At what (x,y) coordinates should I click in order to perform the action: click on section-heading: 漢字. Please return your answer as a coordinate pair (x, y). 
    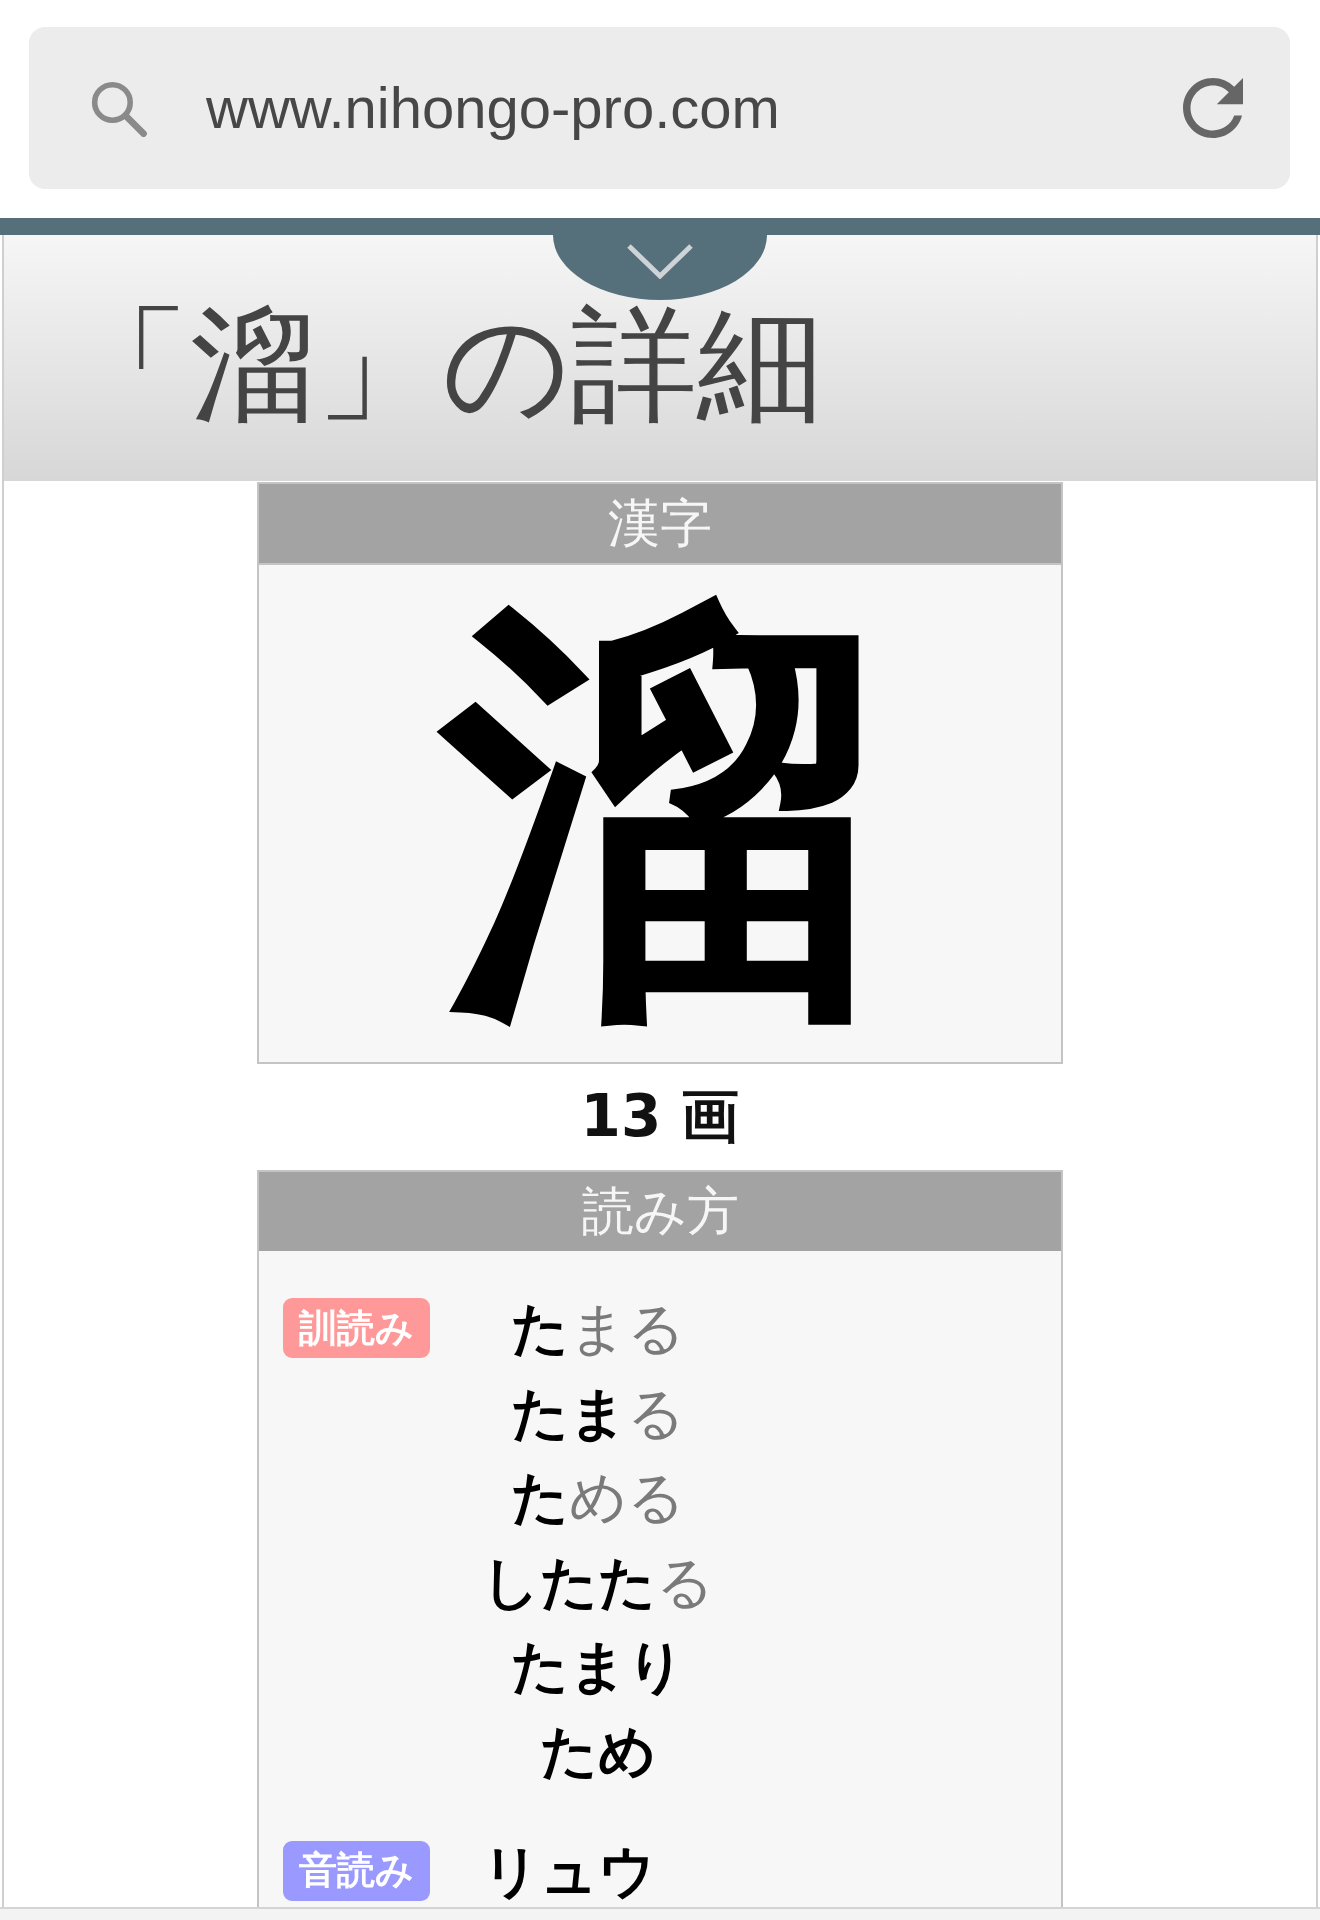
    Looking at the image, I should click on (660, 523).